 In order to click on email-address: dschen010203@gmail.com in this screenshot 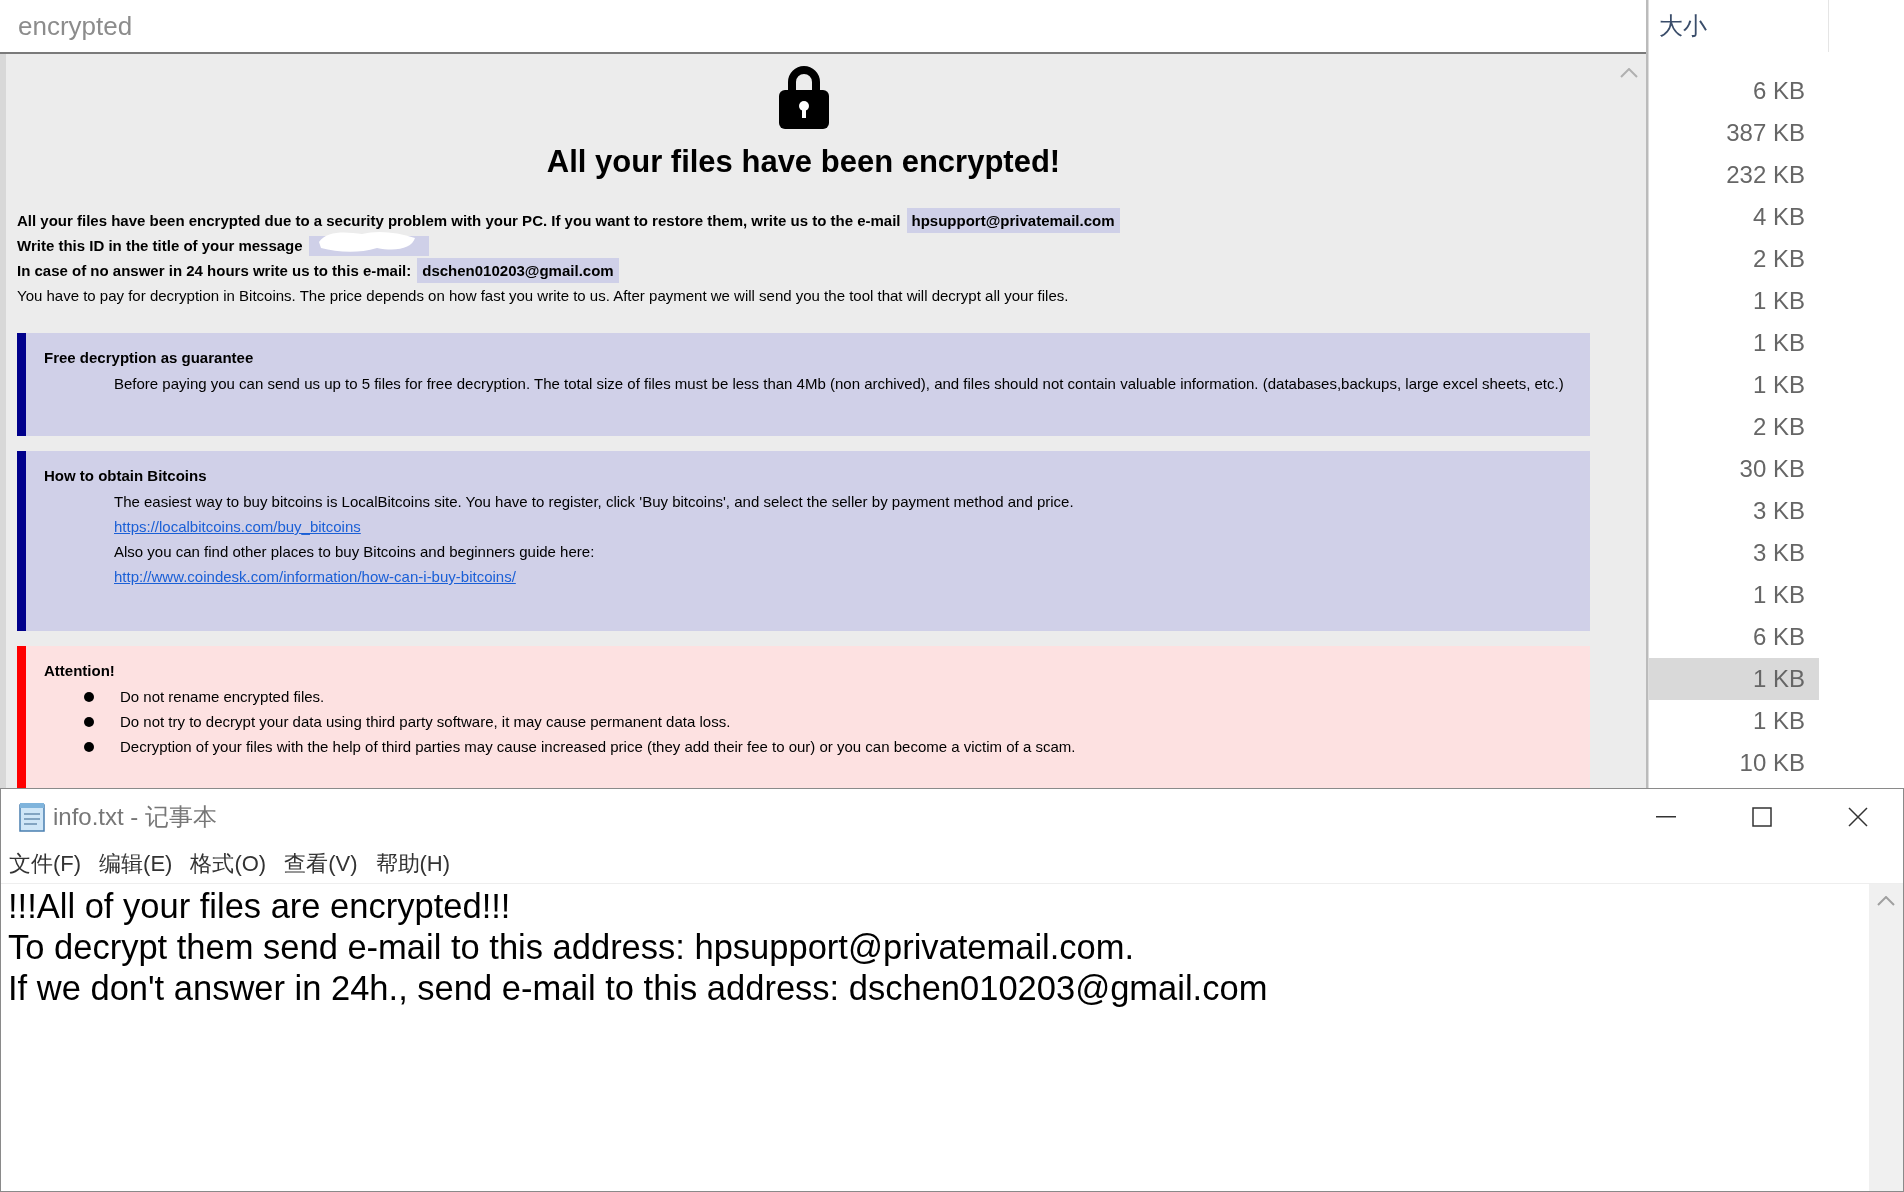, I will do `click(518, 270)`.